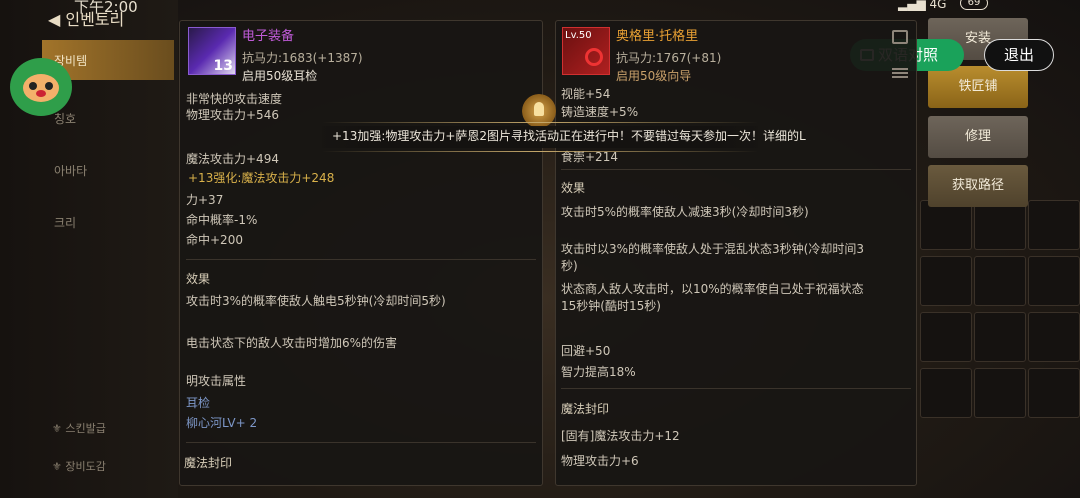 The width and height of the screenshot is (1080, 498). What do you see at coordinates (292, 343) in the screenshot?
I see `effect-line: 电击状态下的敌人攻击时增加6%的伤害` at bounding box center [292, 343].